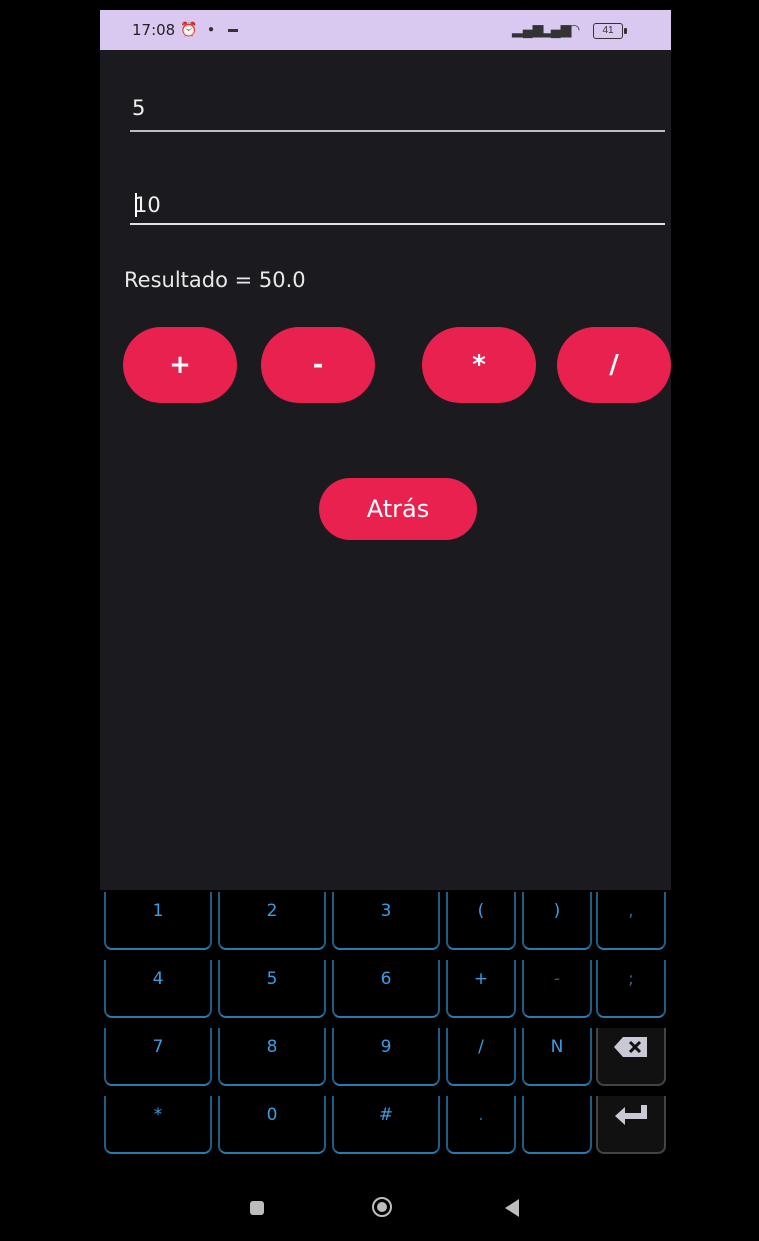 This screenshot has height=1241, width=759. Describe the element at coordinates (385, 30) in the screenshot. I see `status-bar: 17:08 ⏰ ● ▬ ▂▄▆ ▂▄▆ ◠ 41` at that location.